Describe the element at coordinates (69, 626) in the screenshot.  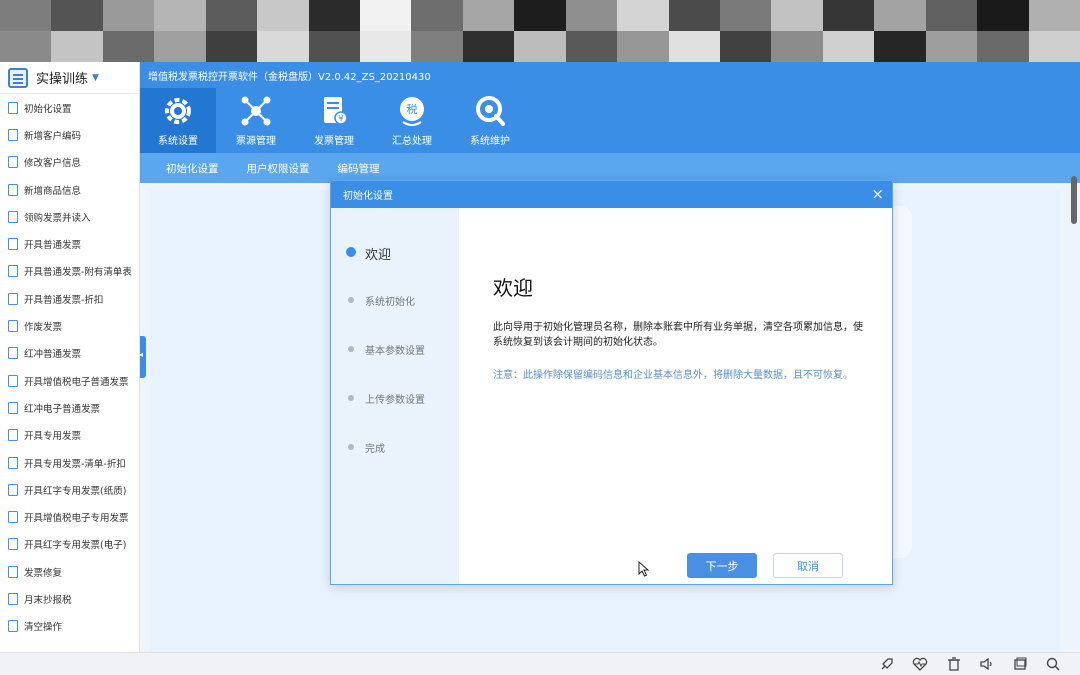
I see `sidebar-item: 清空操作` at that location.